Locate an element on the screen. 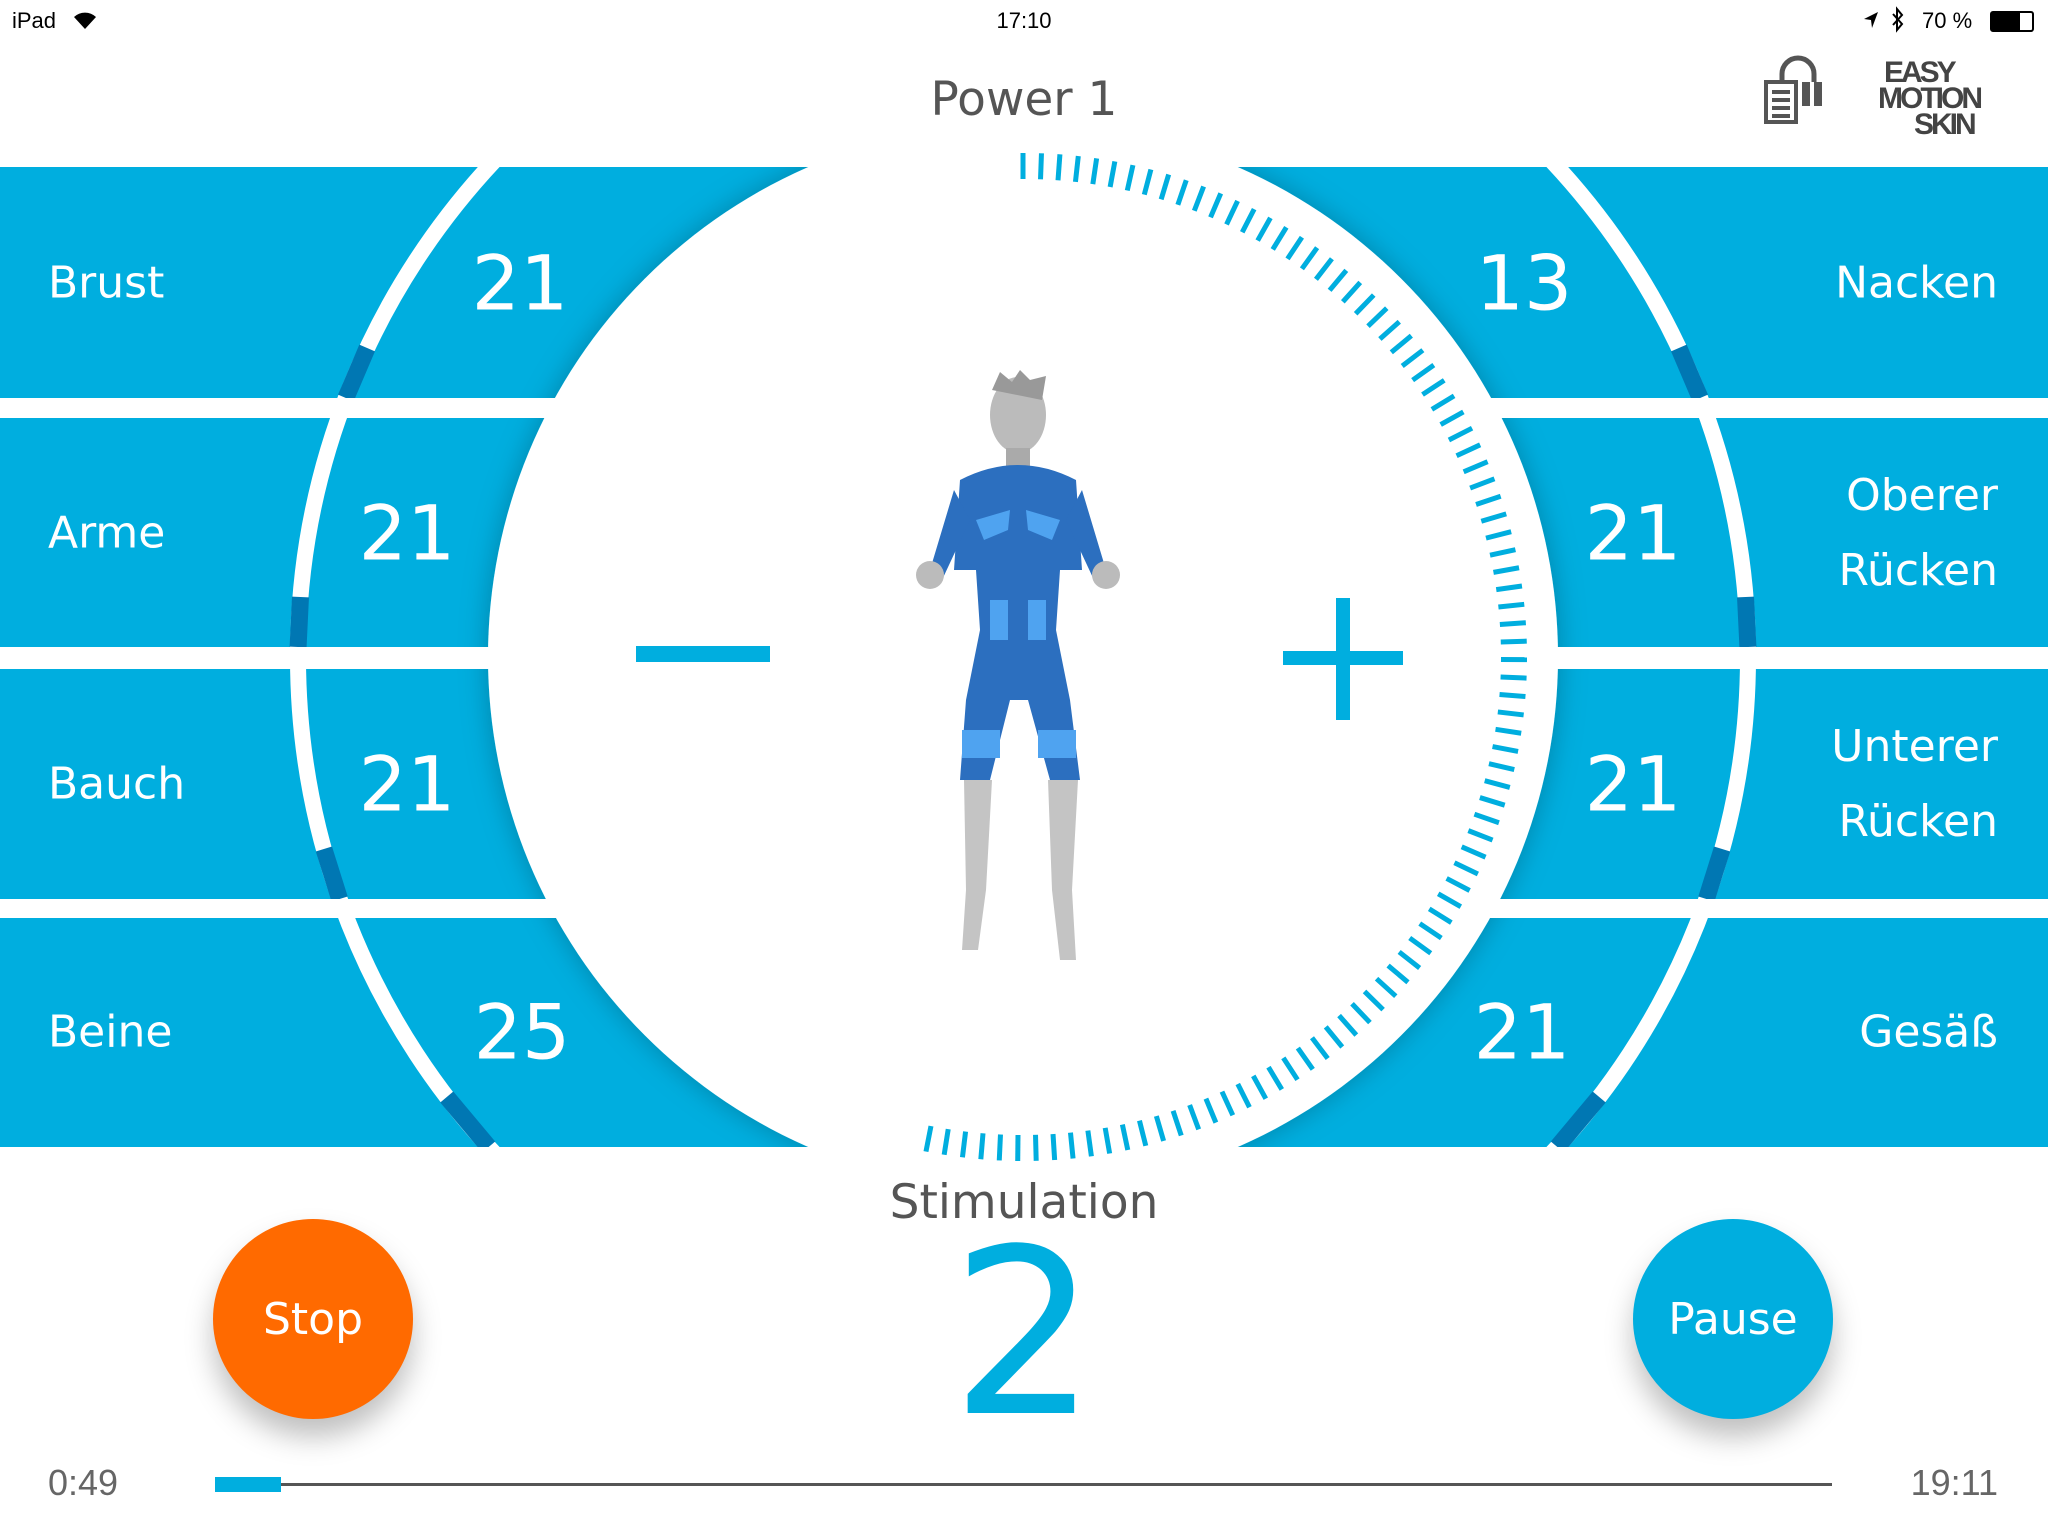 The width and height of the screenshot is (2048, 1536). zone-value-bauch: 21 is located at coordinates (407, 784).